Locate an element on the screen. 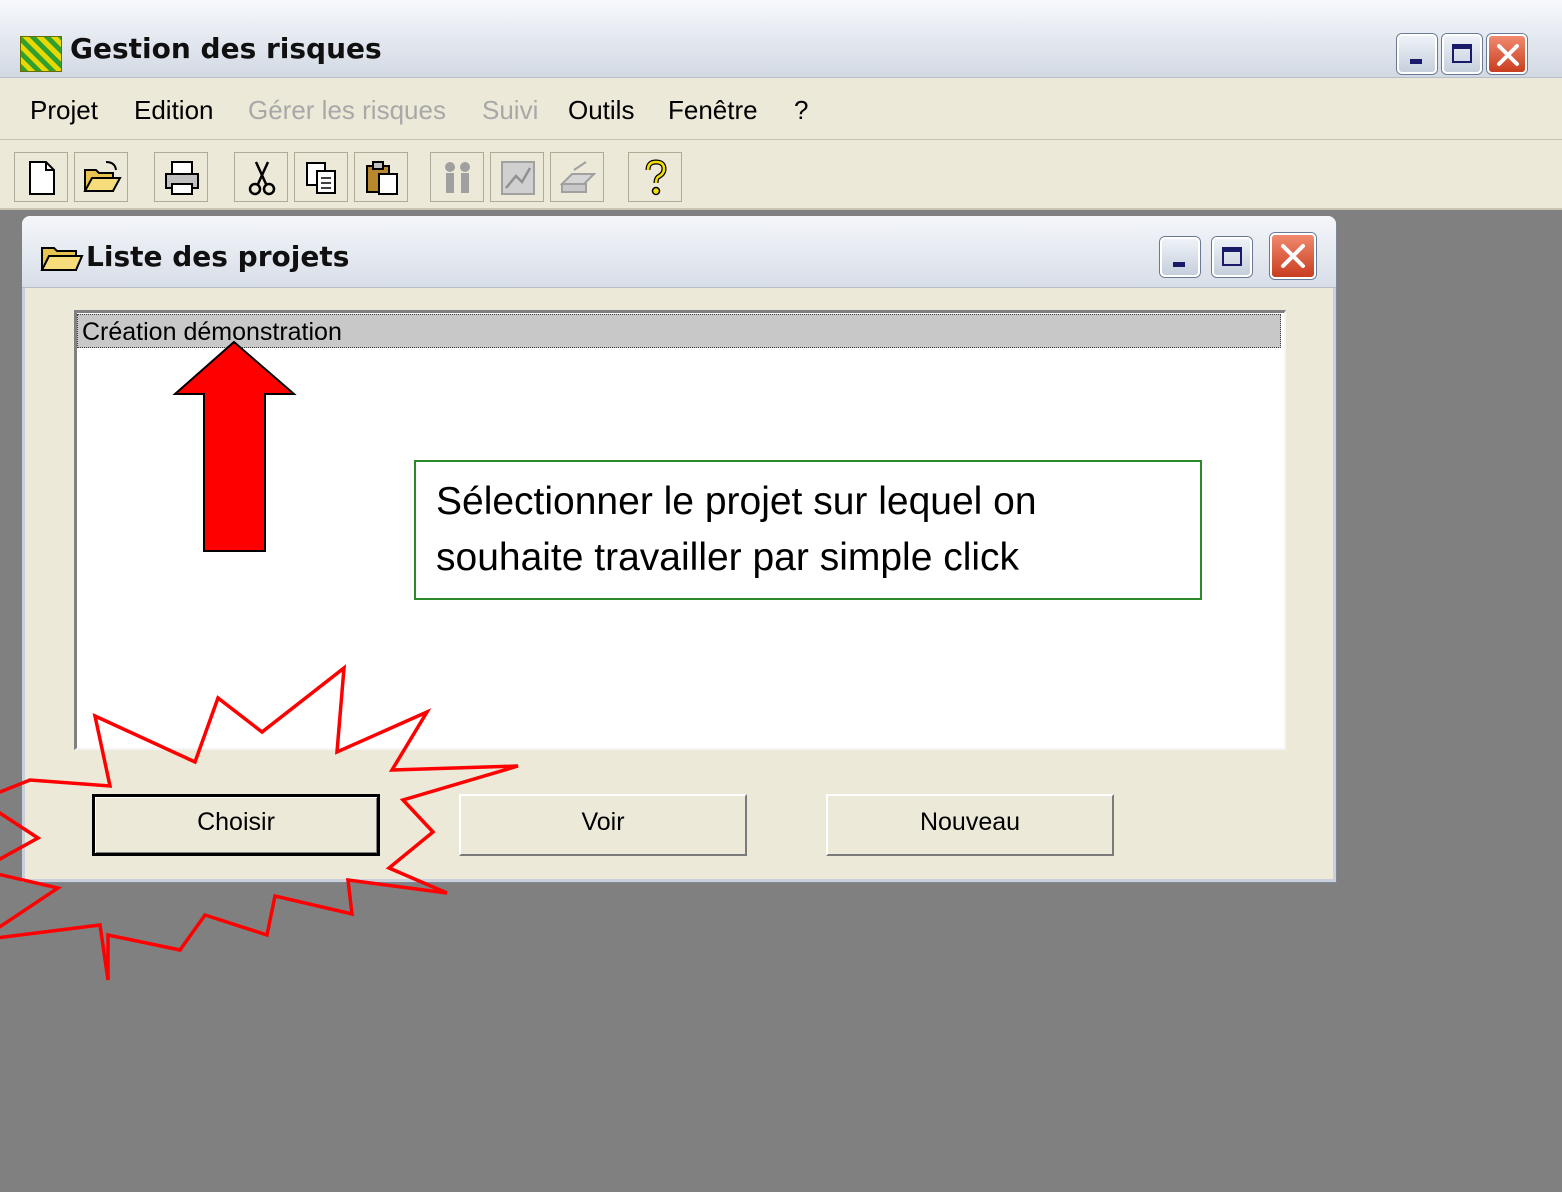 The width and height of the screenshot is (1562, 1192). red-arrow-icon is located at coordinates (234, 446).